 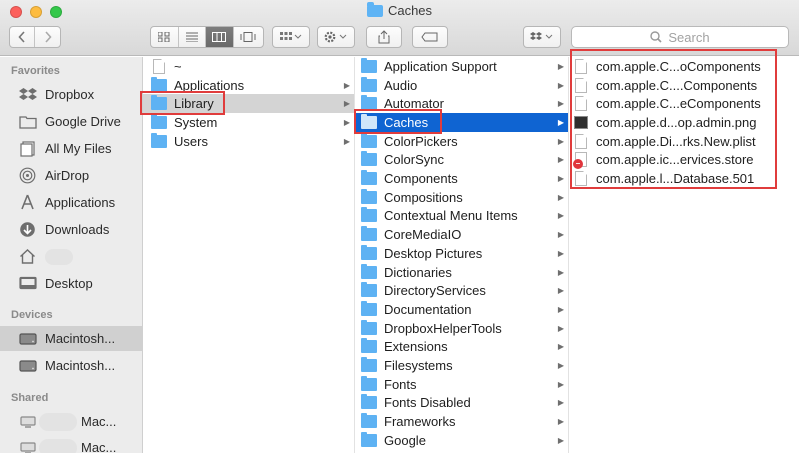 I want to click on column-item-automator: Automator ▶, so click(x=461, y=103).